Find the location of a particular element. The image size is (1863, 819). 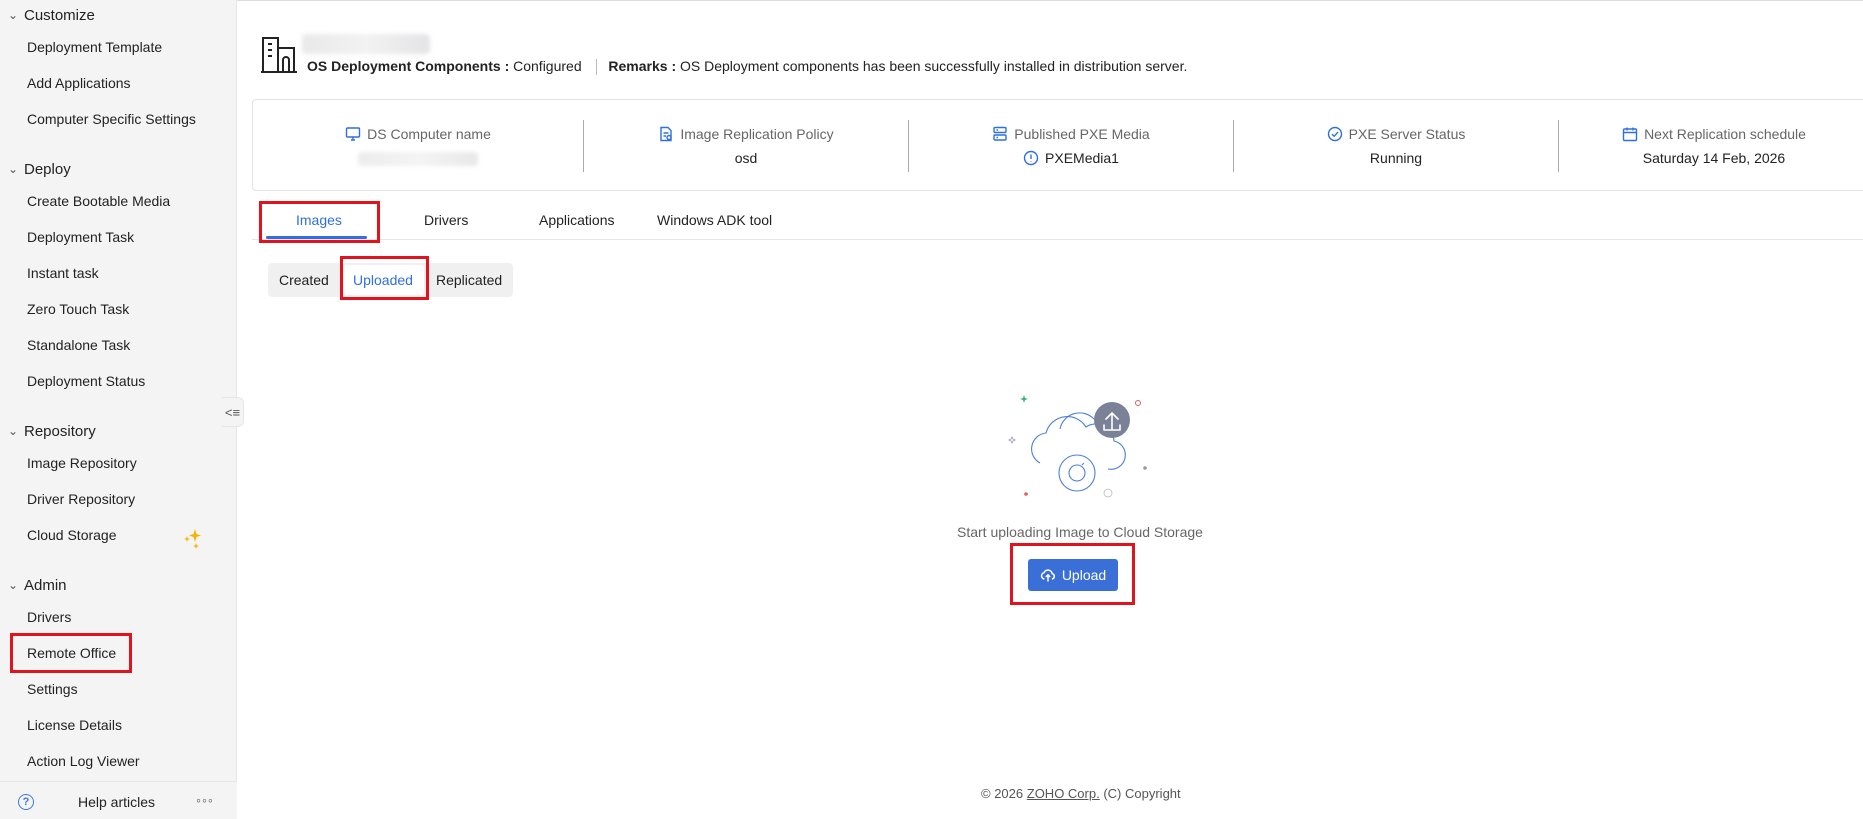

info-circle-icon is located at coordinates (1031, 158).